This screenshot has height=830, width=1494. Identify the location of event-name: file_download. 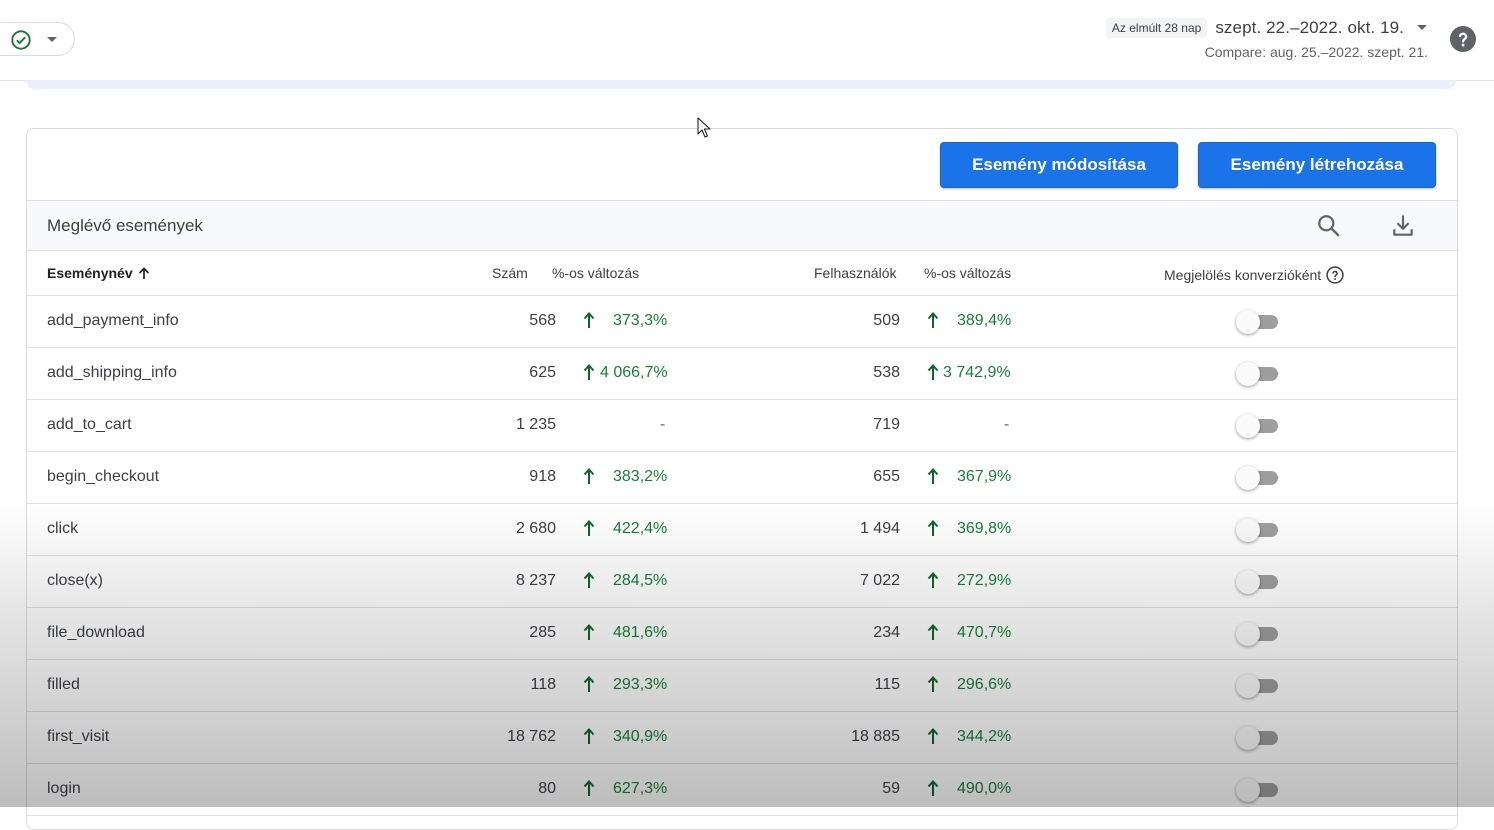
(96, 633).